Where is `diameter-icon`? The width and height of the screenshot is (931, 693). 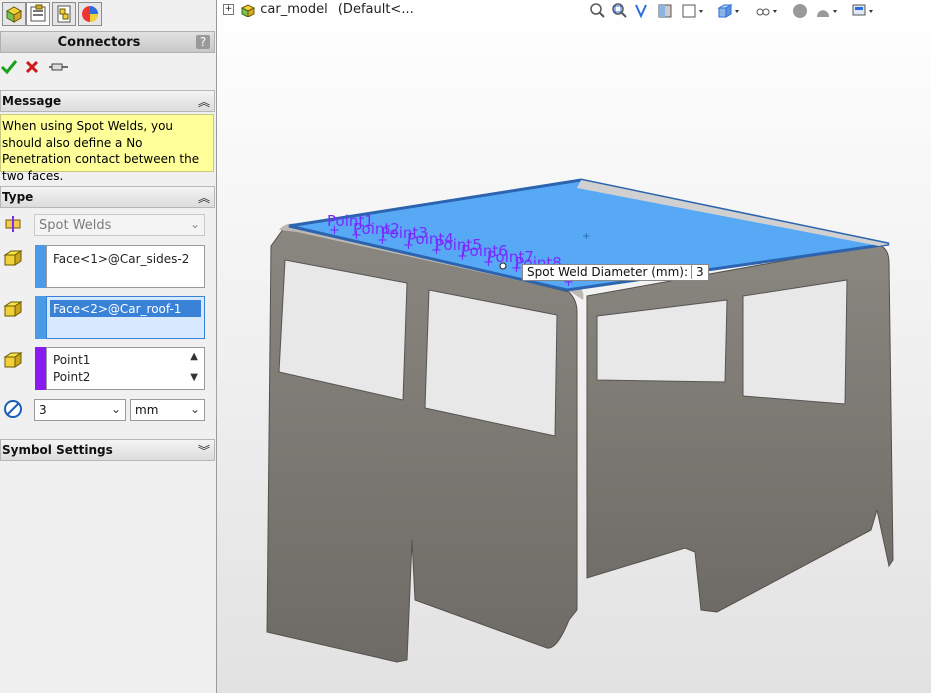
diameter-icon is located at coordinates (13, 409).